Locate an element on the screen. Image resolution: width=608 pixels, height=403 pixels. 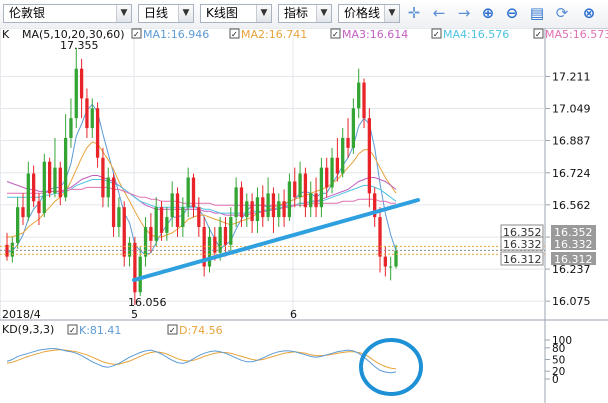
y-tick-label: 16.724 is located at coordinates (571, 173).